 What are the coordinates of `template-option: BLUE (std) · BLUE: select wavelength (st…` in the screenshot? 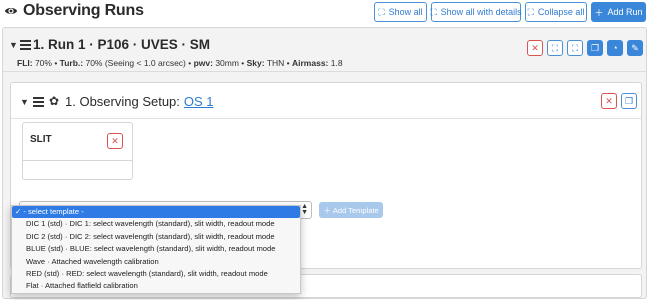 It's located at (156, 249).